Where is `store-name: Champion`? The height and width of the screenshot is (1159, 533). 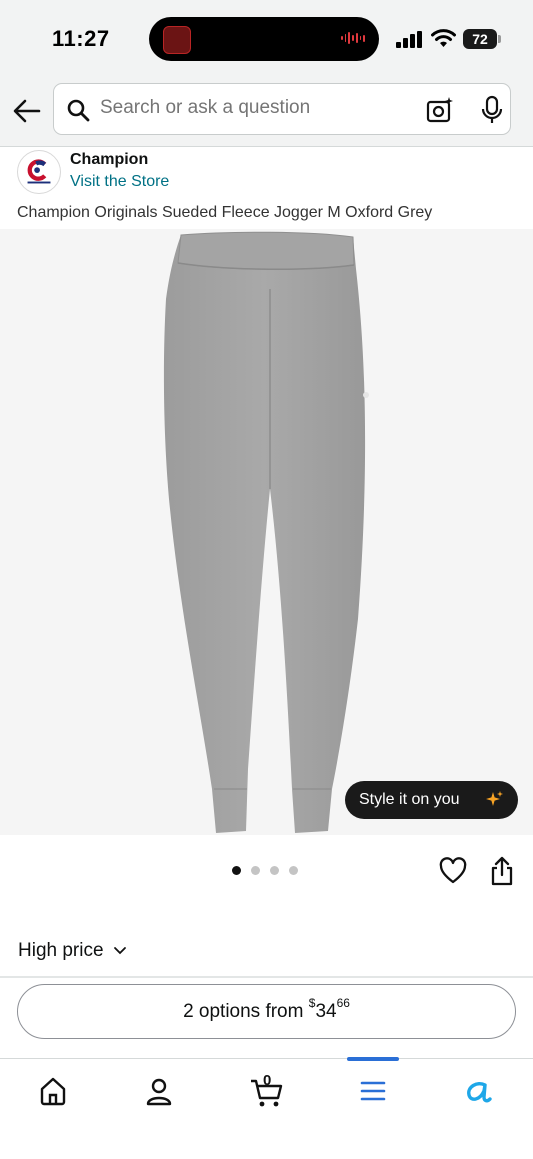
store-name: Champion is located at coordinates (109, 159).